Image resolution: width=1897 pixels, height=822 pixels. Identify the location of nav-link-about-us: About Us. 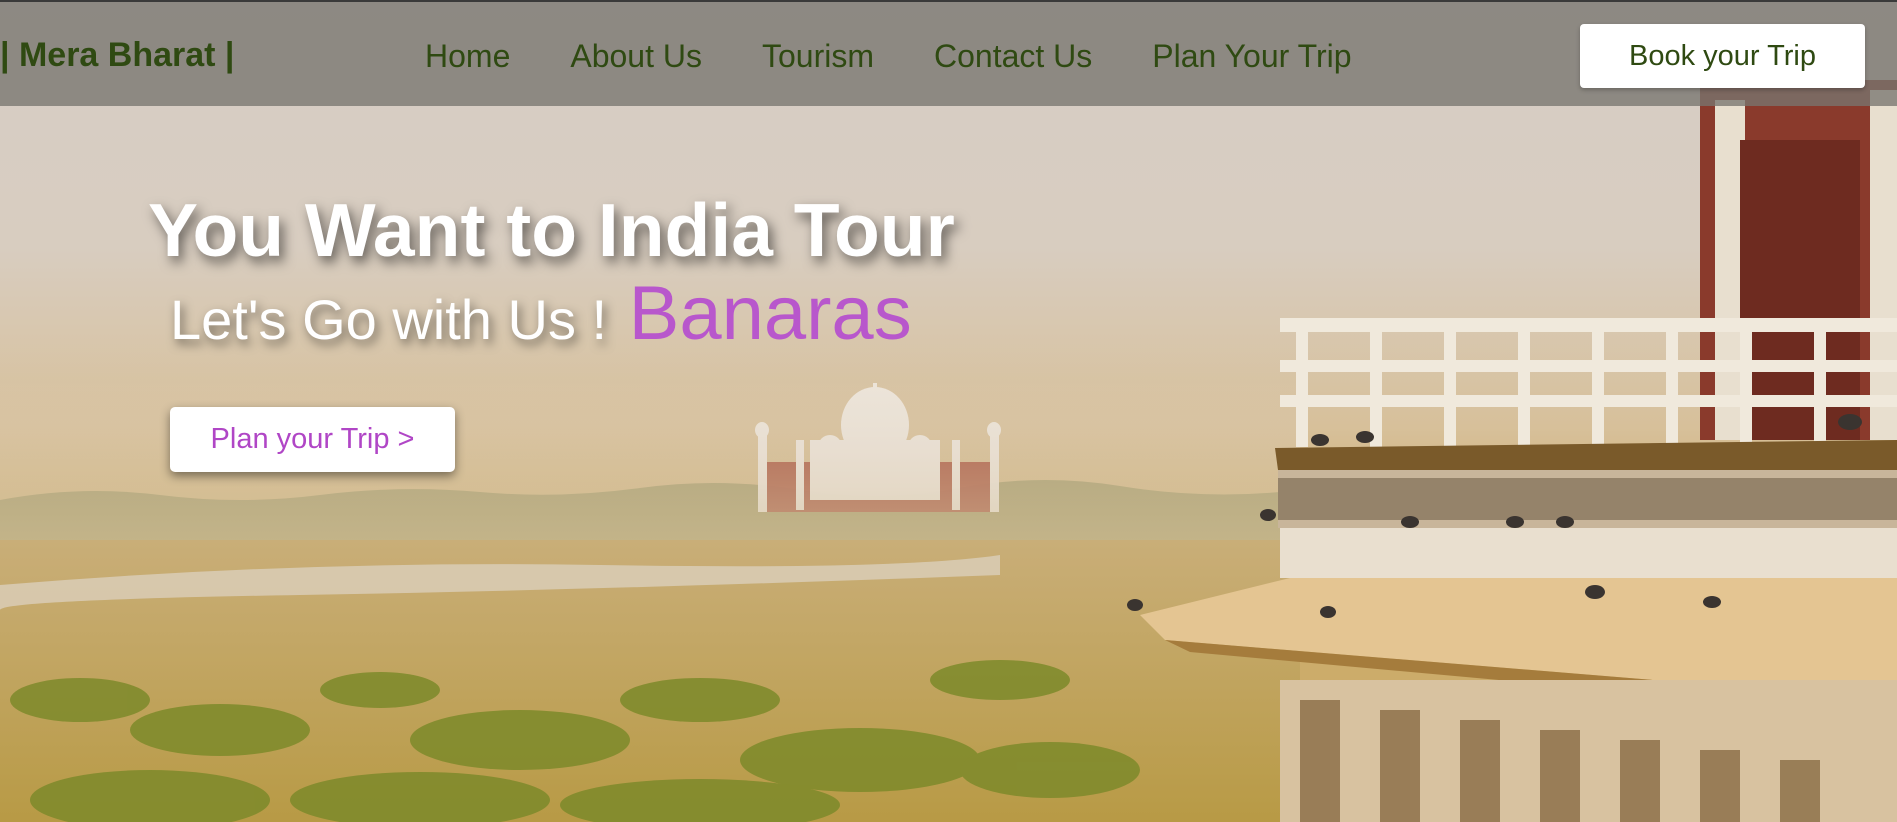
(636, 56).